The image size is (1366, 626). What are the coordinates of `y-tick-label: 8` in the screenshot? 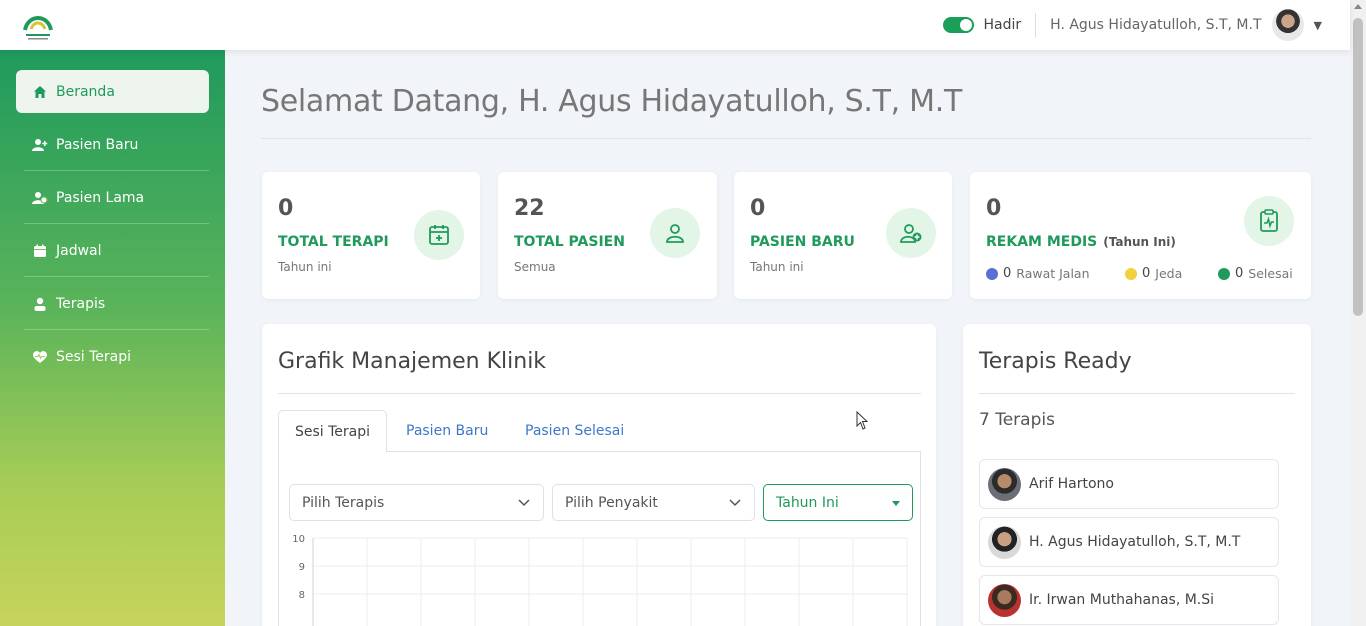 It's located at (302, 595).